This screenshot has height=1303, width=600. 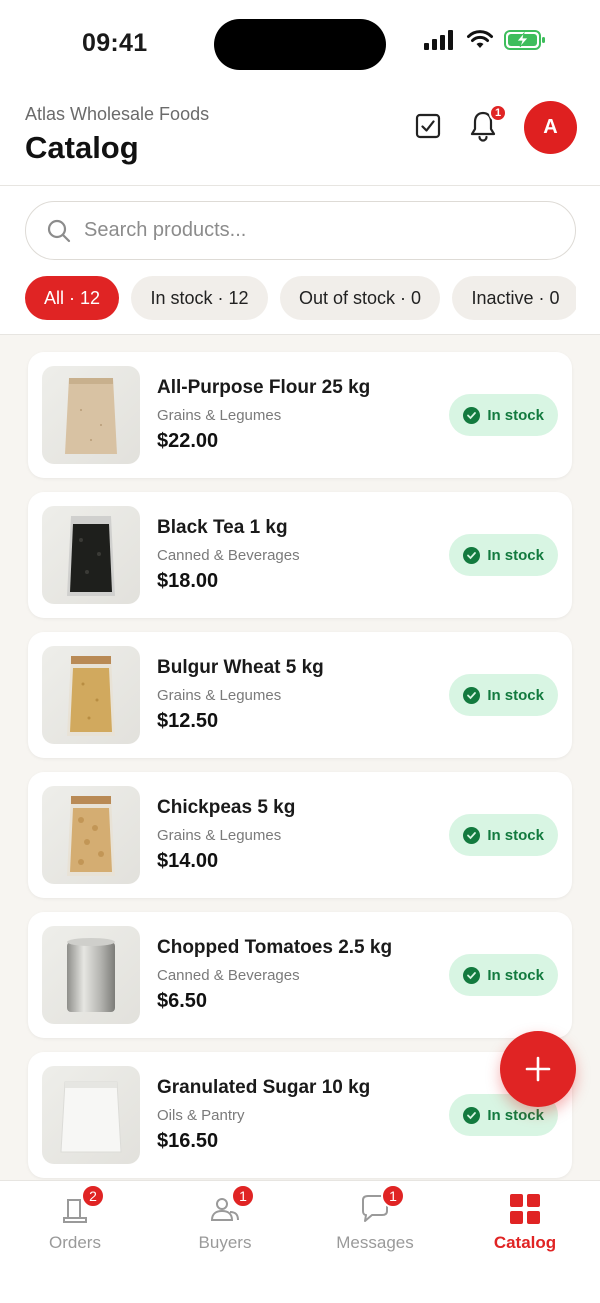 What do you see at coordinates (91, 835) in the screenshot?
I see `product-image-chickpea-bag` at bounding box center [91, 835].